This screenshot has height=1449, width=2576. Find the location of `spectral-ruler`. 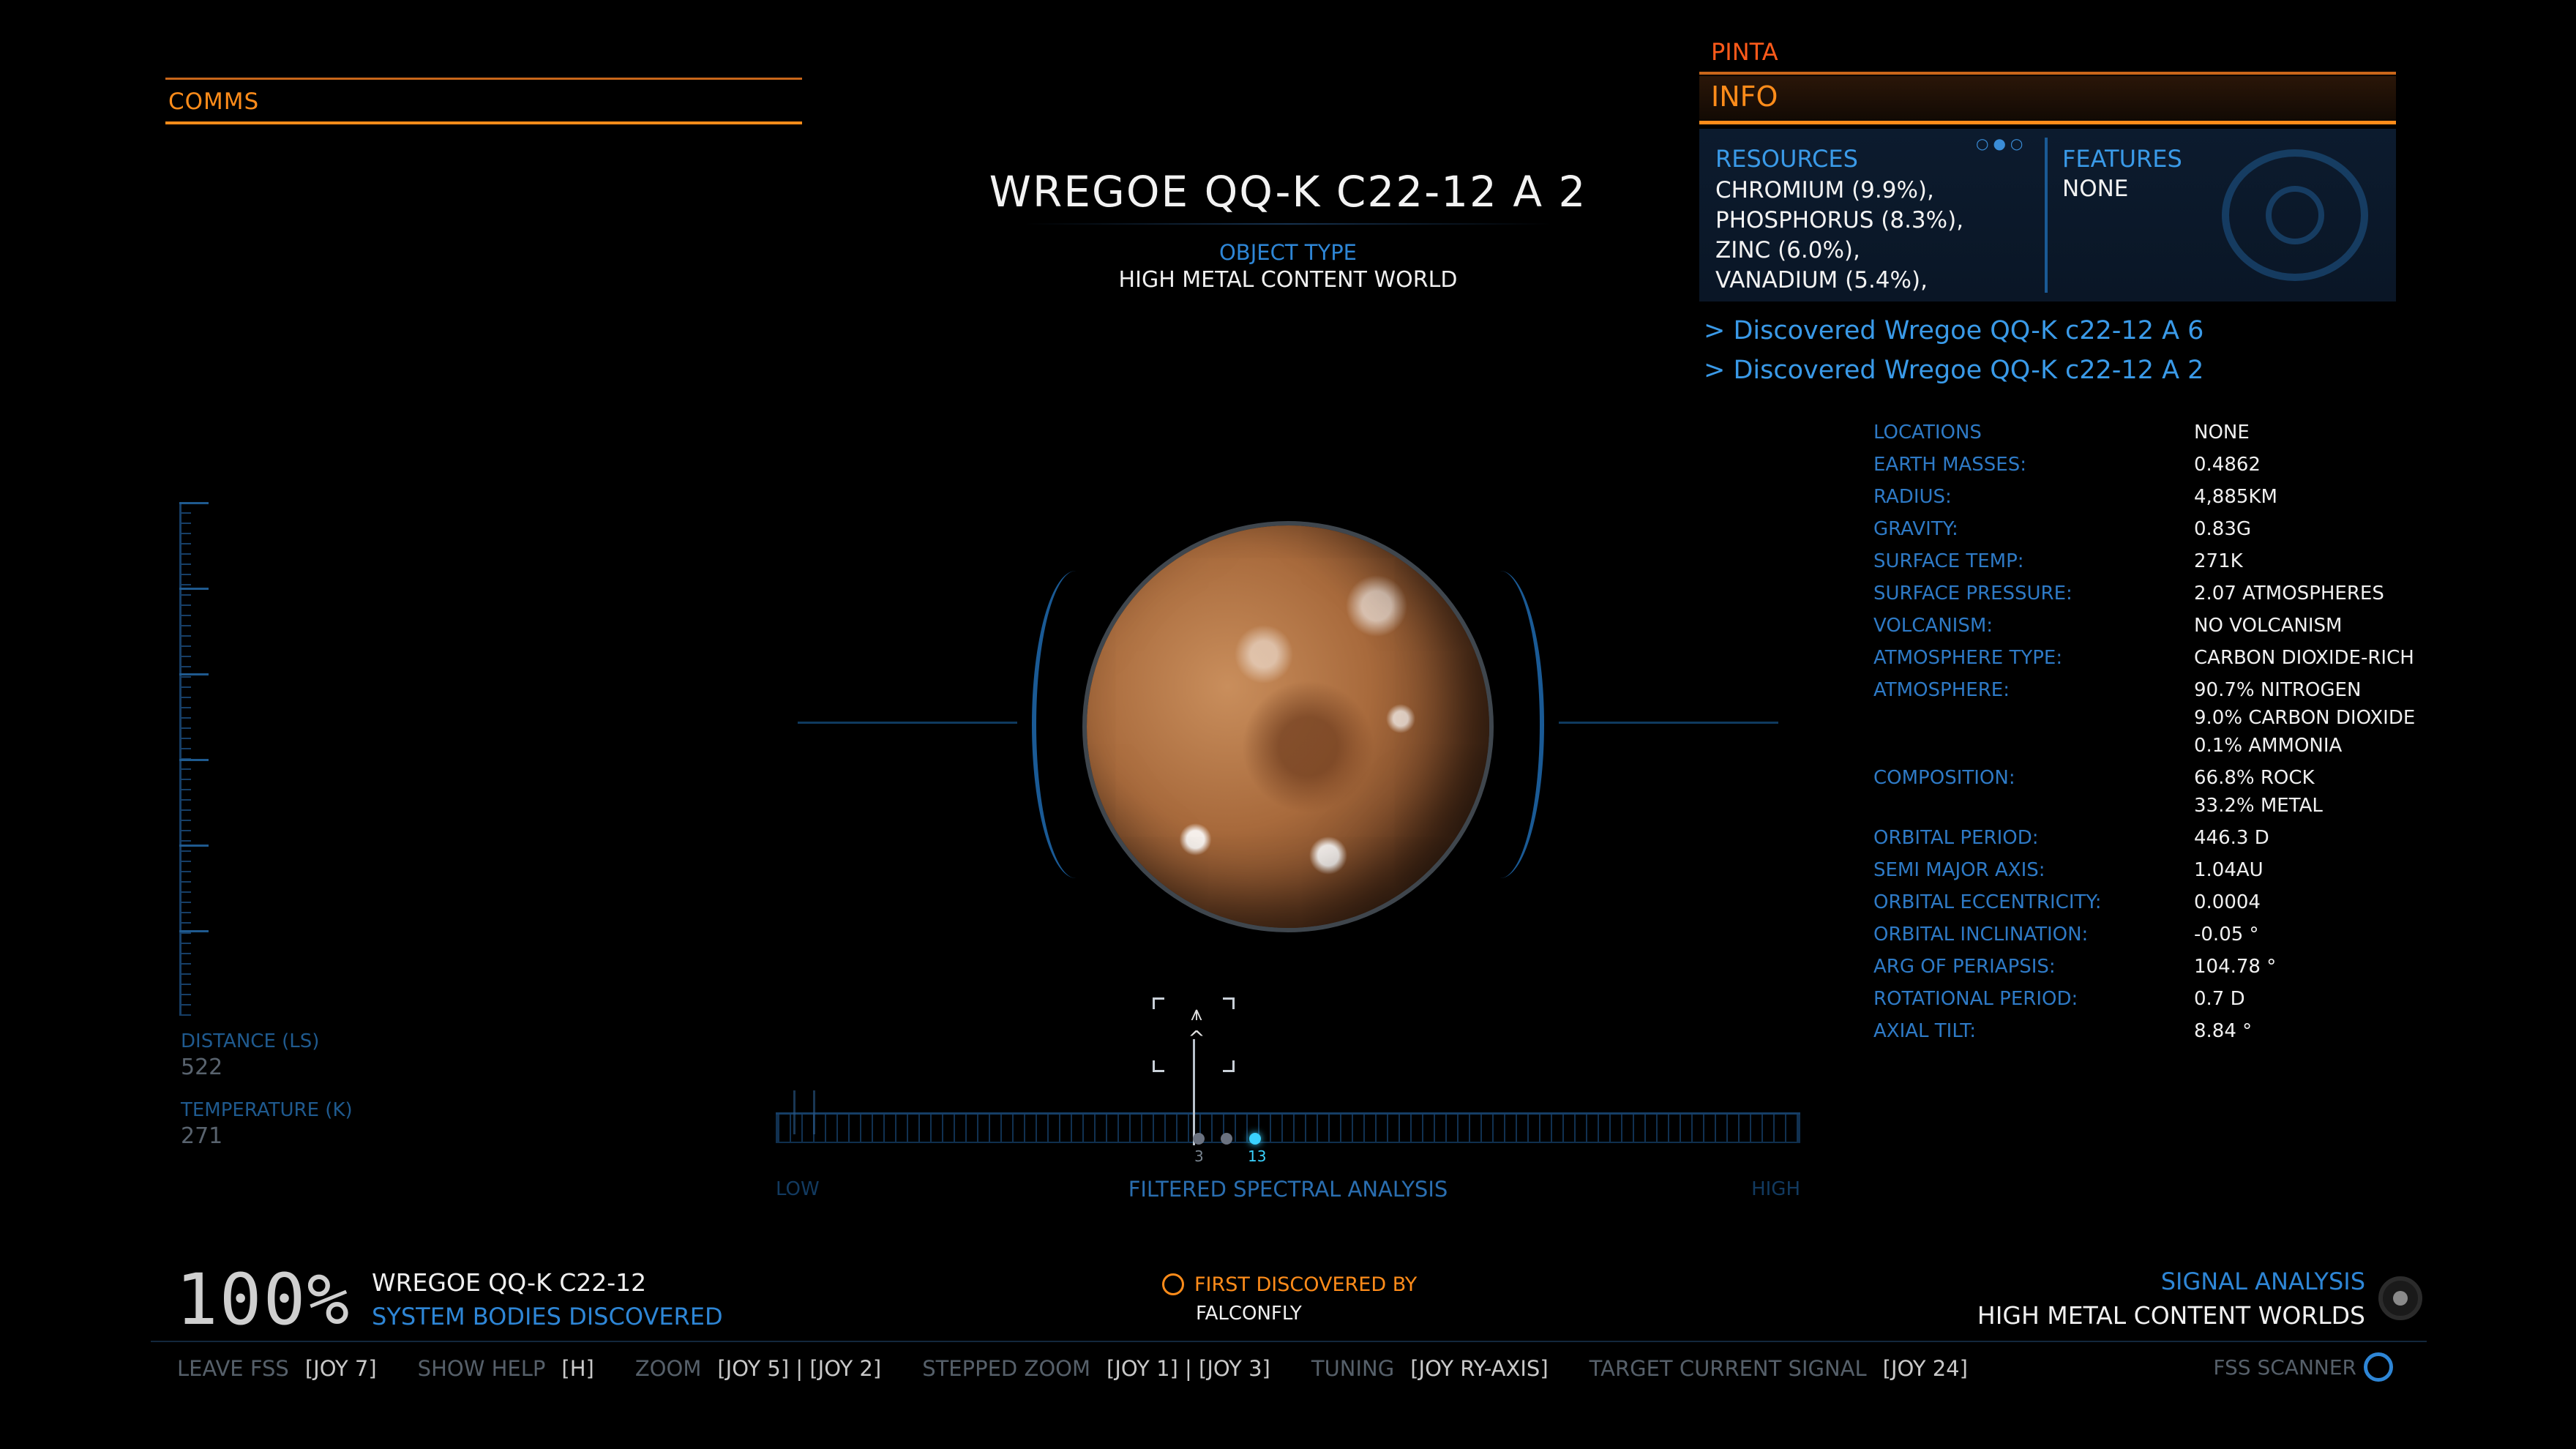

spectral-ruler is located at coordinates (1288, 1127).